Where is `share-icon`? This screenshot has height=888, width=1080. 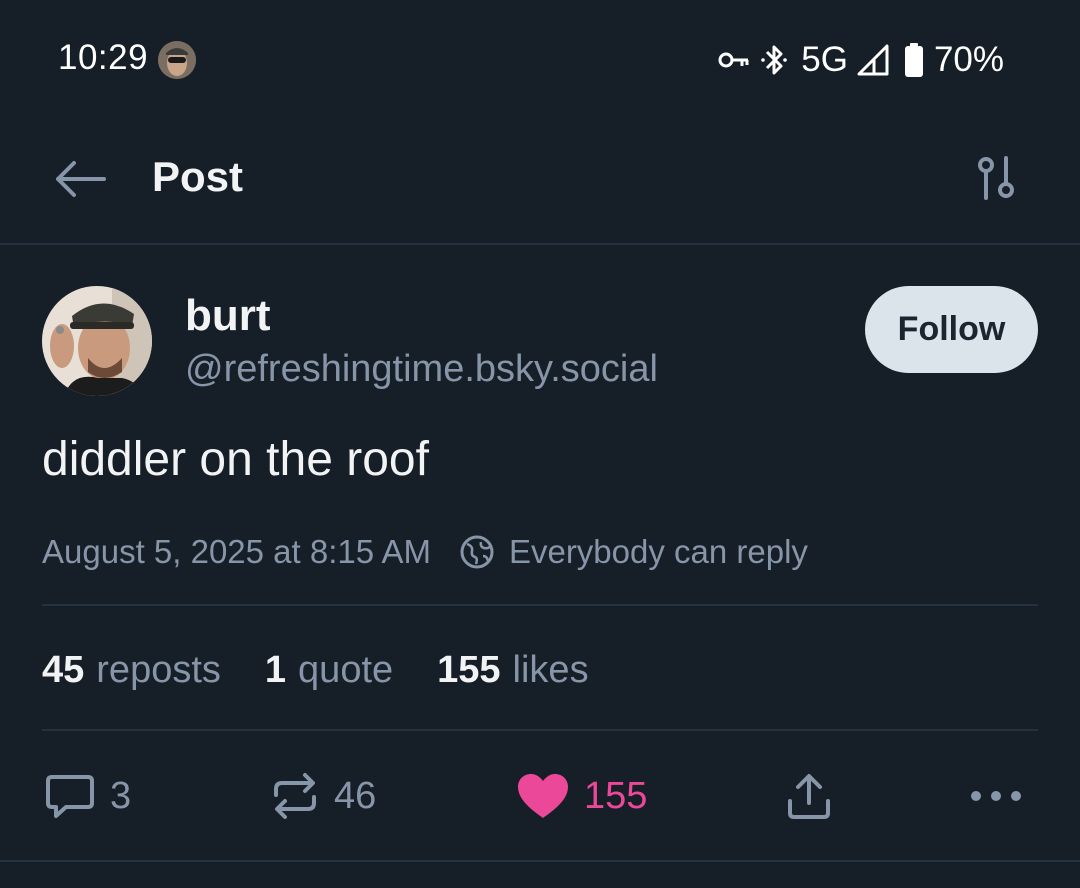
share-icon is located at coordinates (809, 796).